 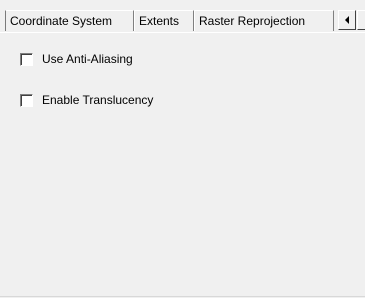 What do you see at coordinates (98, 100) in the screenshot?
I see `enable-translucency-label: Enable Translucency` at bounding box center [98, 100].